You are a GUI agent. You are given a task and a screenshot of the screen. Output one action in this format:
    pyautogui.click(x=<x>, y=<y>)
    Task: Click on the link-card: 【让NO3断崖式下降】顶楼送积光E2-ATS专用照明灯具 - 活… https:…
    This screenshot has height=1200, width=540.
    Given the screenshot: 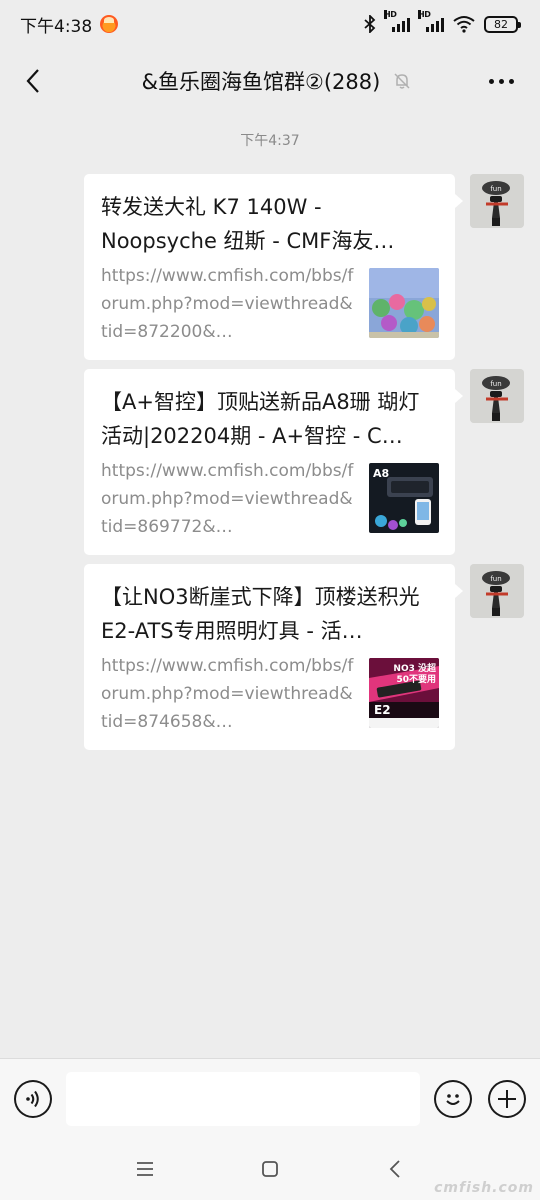 What is the action you would take?
    pyautogui.click(x=273, y=657)
    